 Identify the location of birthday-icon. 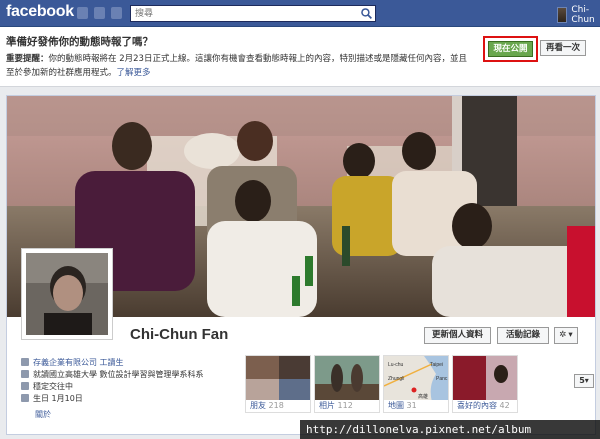
(25, 398).